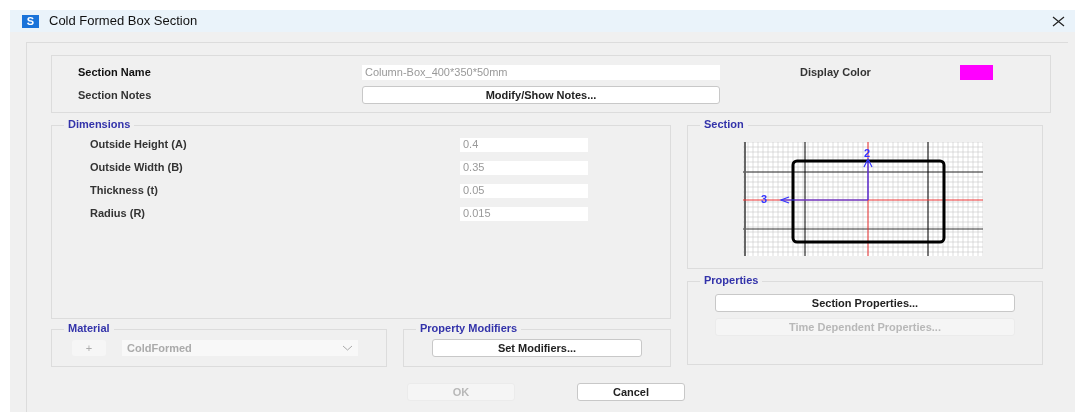 This screenshot has width=1075, height=412. I want to click on dimension-field: 0.4, so click(524, 144).